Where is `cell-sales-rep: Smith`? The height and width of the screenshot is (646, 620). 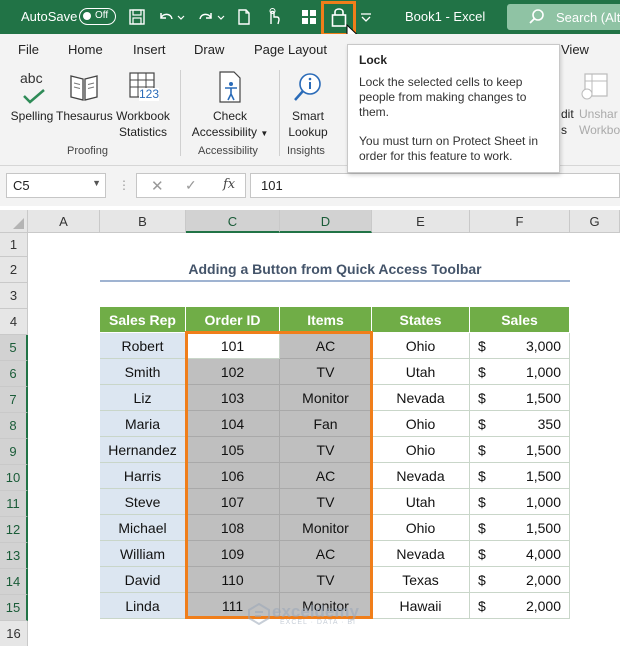
cell-sales-rep: Smith is located at coordinates (143, 372).